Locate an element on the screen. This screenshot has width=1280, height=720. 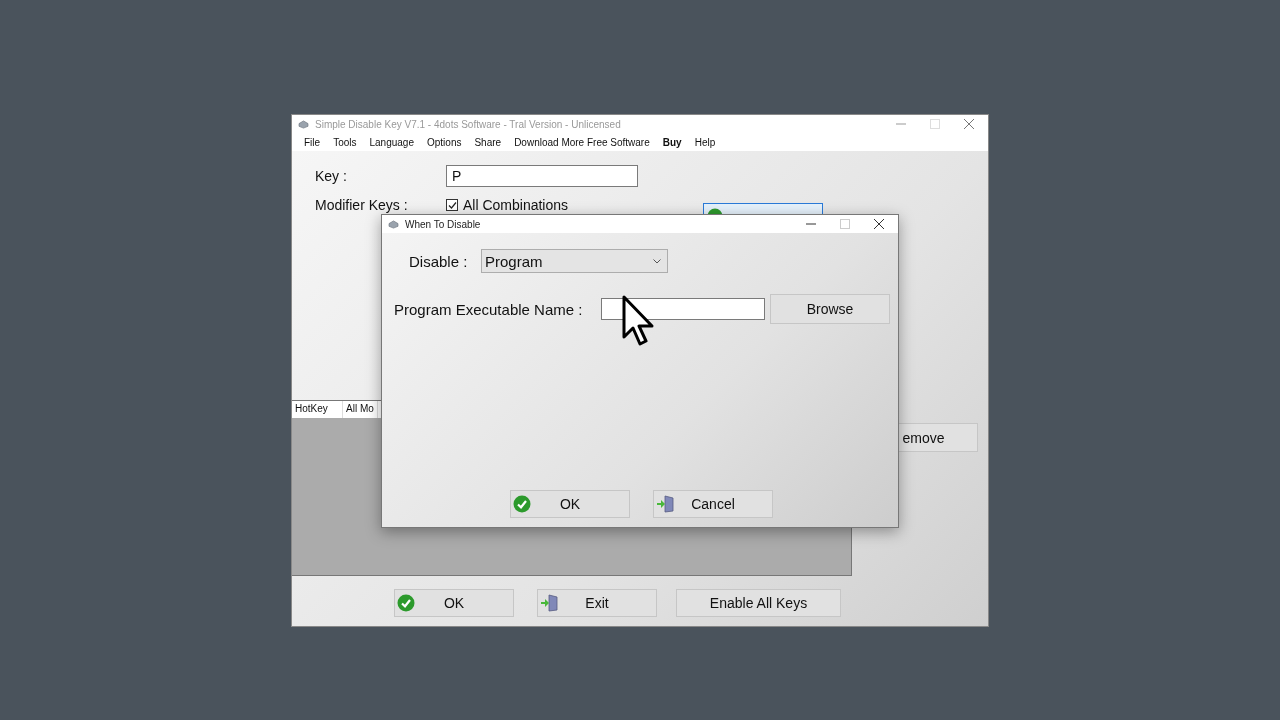
menu-item: Share is located at coordinates (488, 142).